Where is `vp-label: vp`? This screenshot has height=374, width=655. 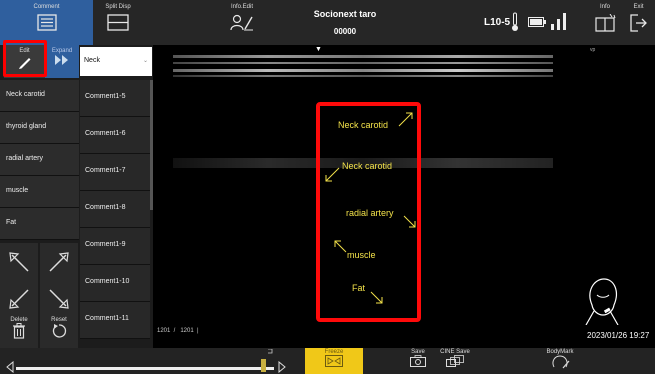 vp-label: vp is located at coordinates (593, 50).